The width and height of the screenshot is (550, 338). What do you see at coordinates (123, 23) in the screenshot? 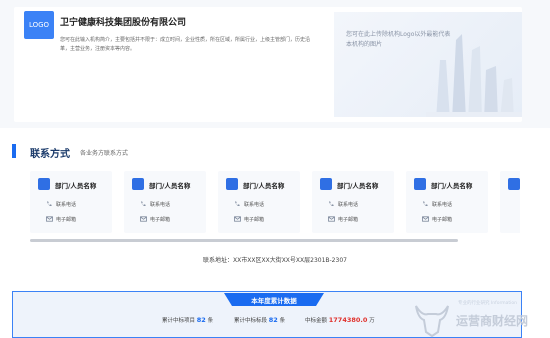
I see `org-name: 卫宁健康科技集团股份有限公司` at bounding box center [123, 23].